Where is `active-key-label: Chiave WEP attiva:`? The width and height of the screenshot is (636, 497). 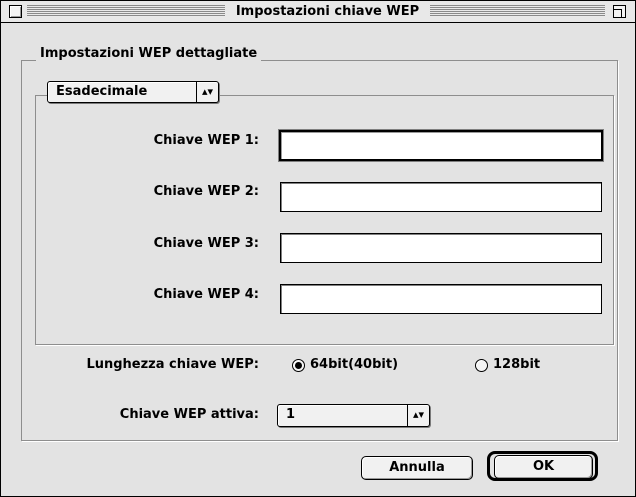 active-key-label: Chiave WEP attiva: is located at coordinates (189, 414).